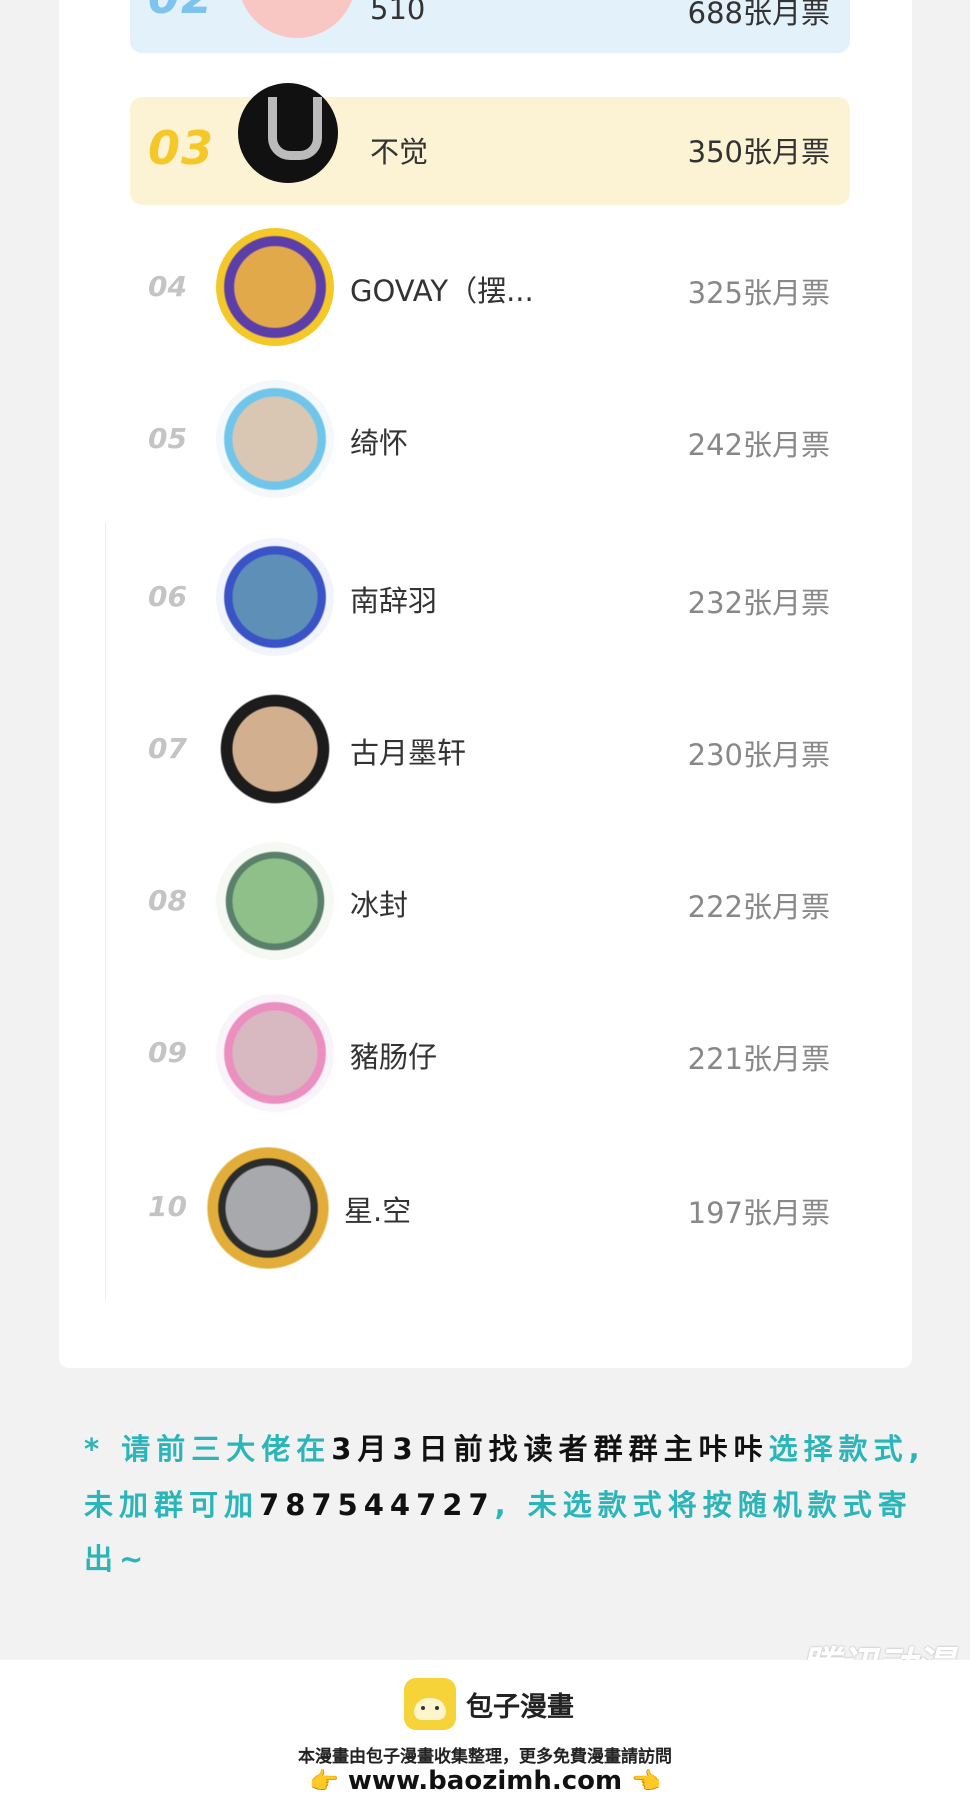  I want to click on bun-logo-icon, so click(430, 1704).